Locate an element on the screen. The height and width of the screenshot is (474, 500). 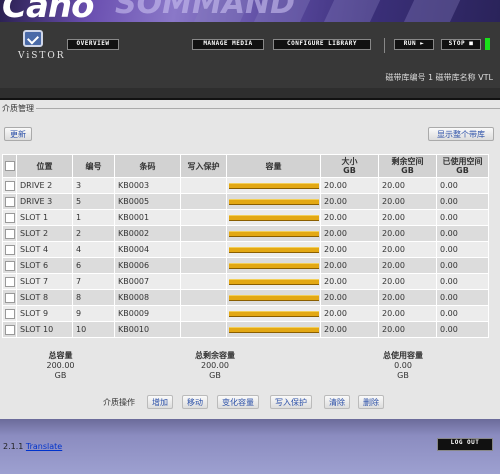
move-button: 移动 is located at coordinates (195, 402).